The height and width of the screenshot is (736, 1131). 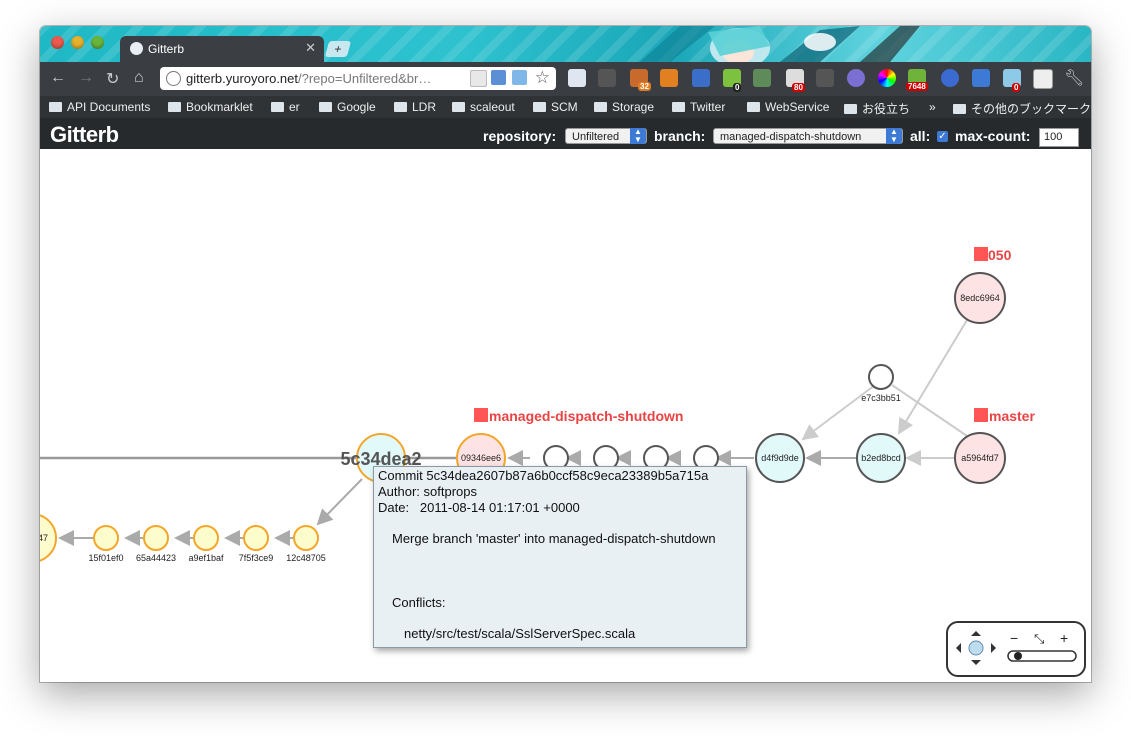 I want to click on branch-label-managed-dispatch-shutdown: managed-dispatch-shutdown, so click(x=578, y=416).